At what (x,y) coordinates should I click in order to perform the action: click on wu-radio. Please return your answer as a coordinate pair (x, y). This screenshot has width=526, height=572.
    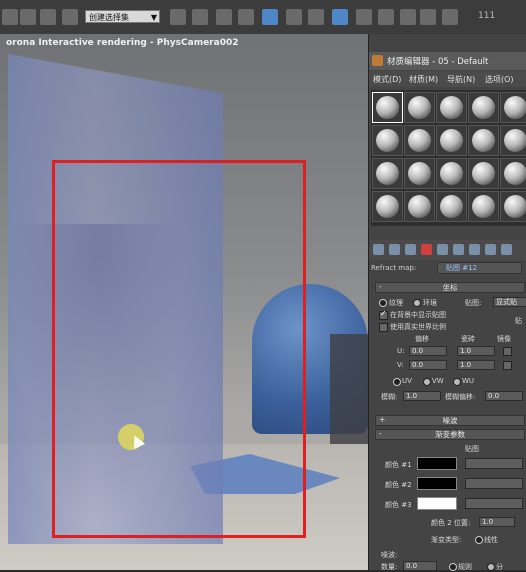
    Looking at the image, I should click on (457, 382).